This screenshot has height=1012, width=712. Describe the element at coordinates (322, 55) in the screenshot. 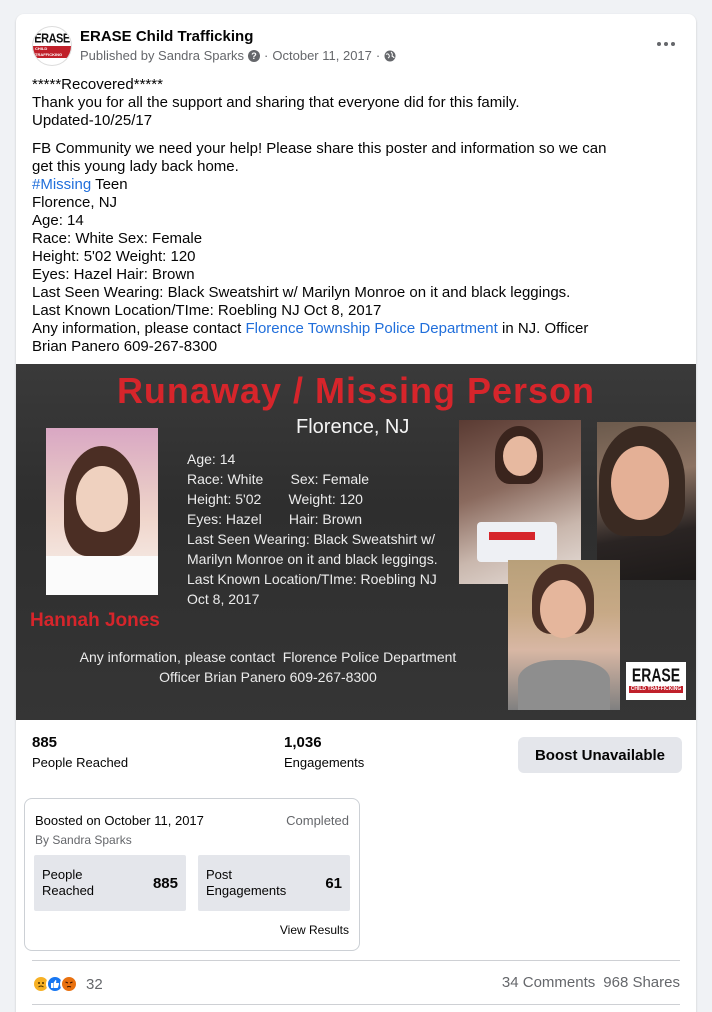

I see `post-date-link: October 11, 2017` at that location.